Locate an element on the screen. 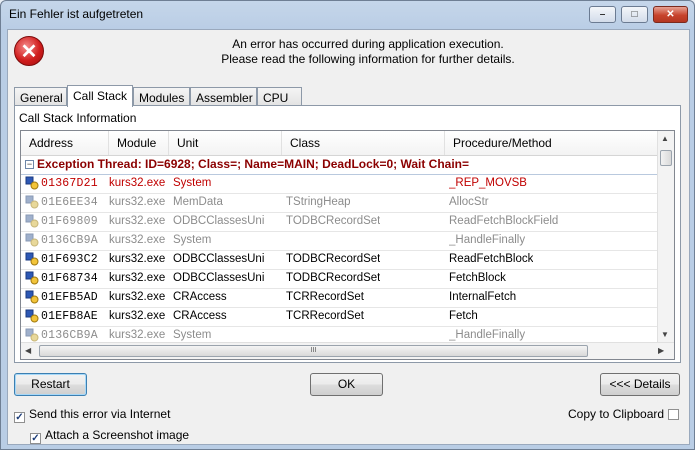 The image size is (695, 450). minimize-icon: – is located at coordinates (602, 14).